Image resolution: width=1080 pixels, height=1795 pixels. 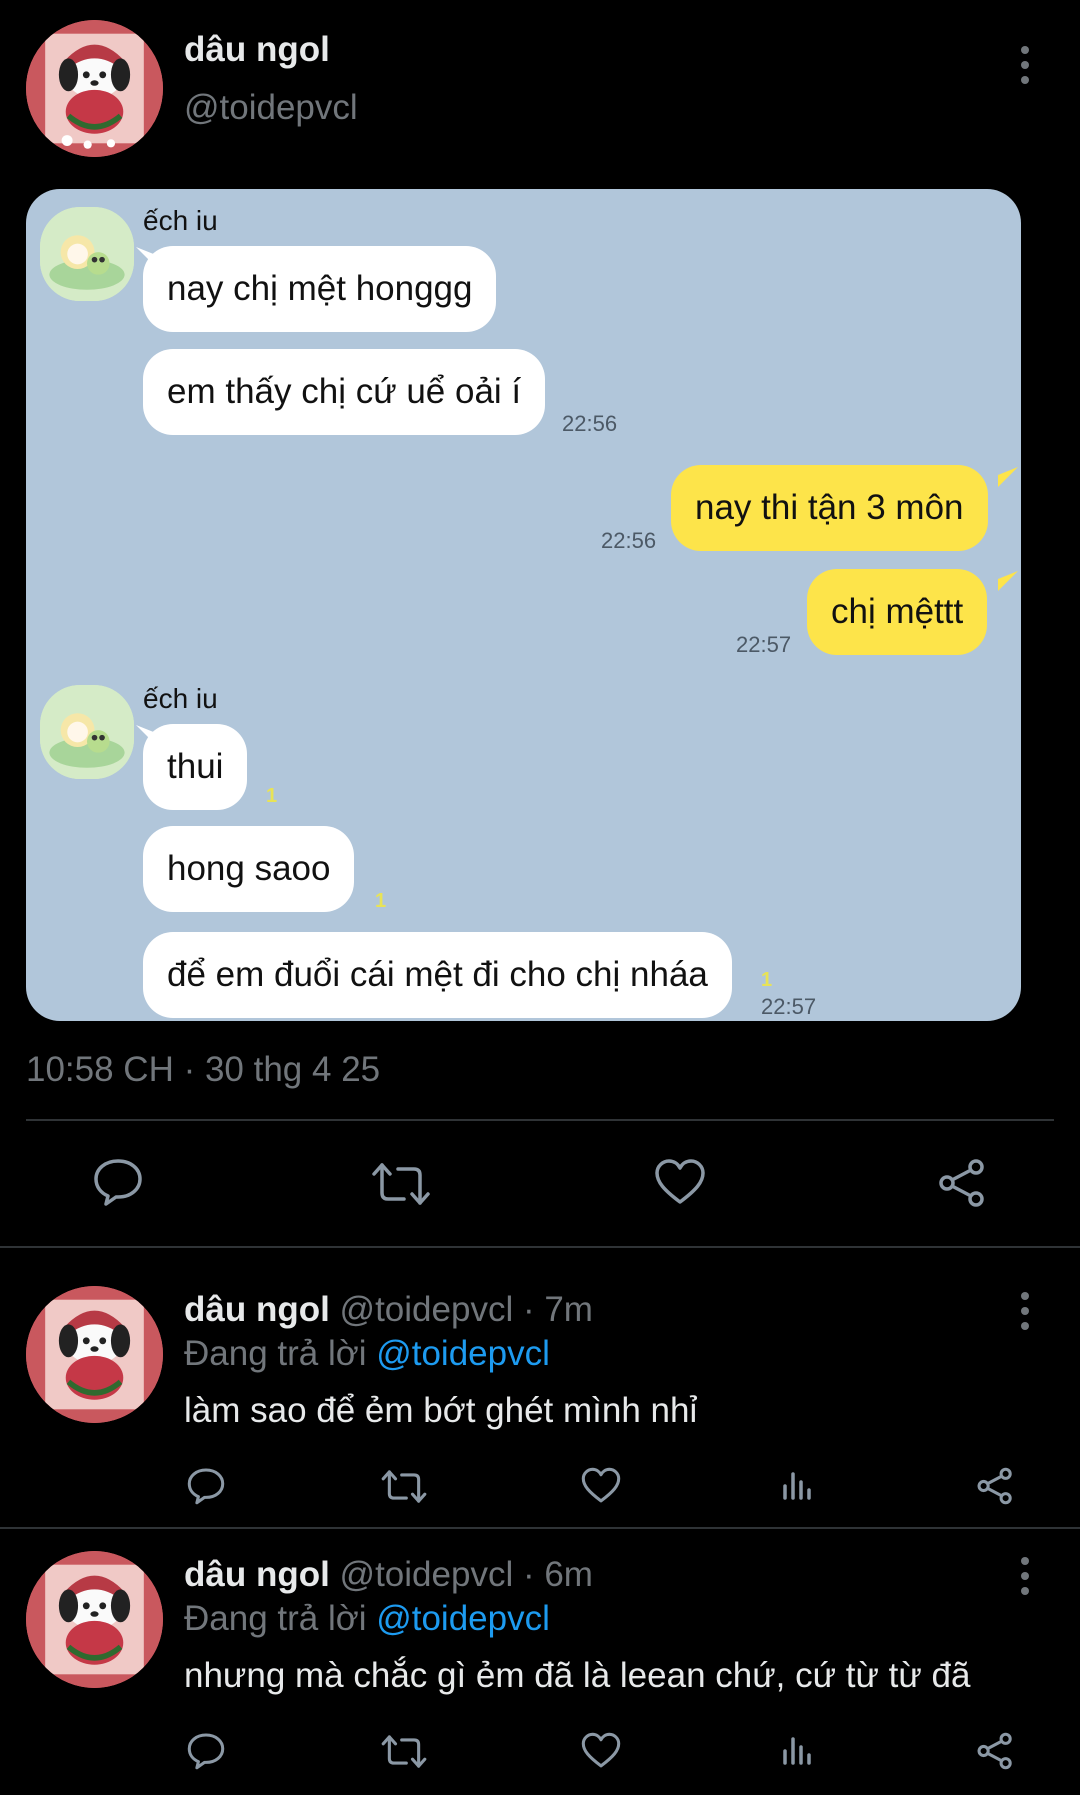 I want to click on chat-message-incoming: nay chị mệt honggg, so click(x=320, y=289).